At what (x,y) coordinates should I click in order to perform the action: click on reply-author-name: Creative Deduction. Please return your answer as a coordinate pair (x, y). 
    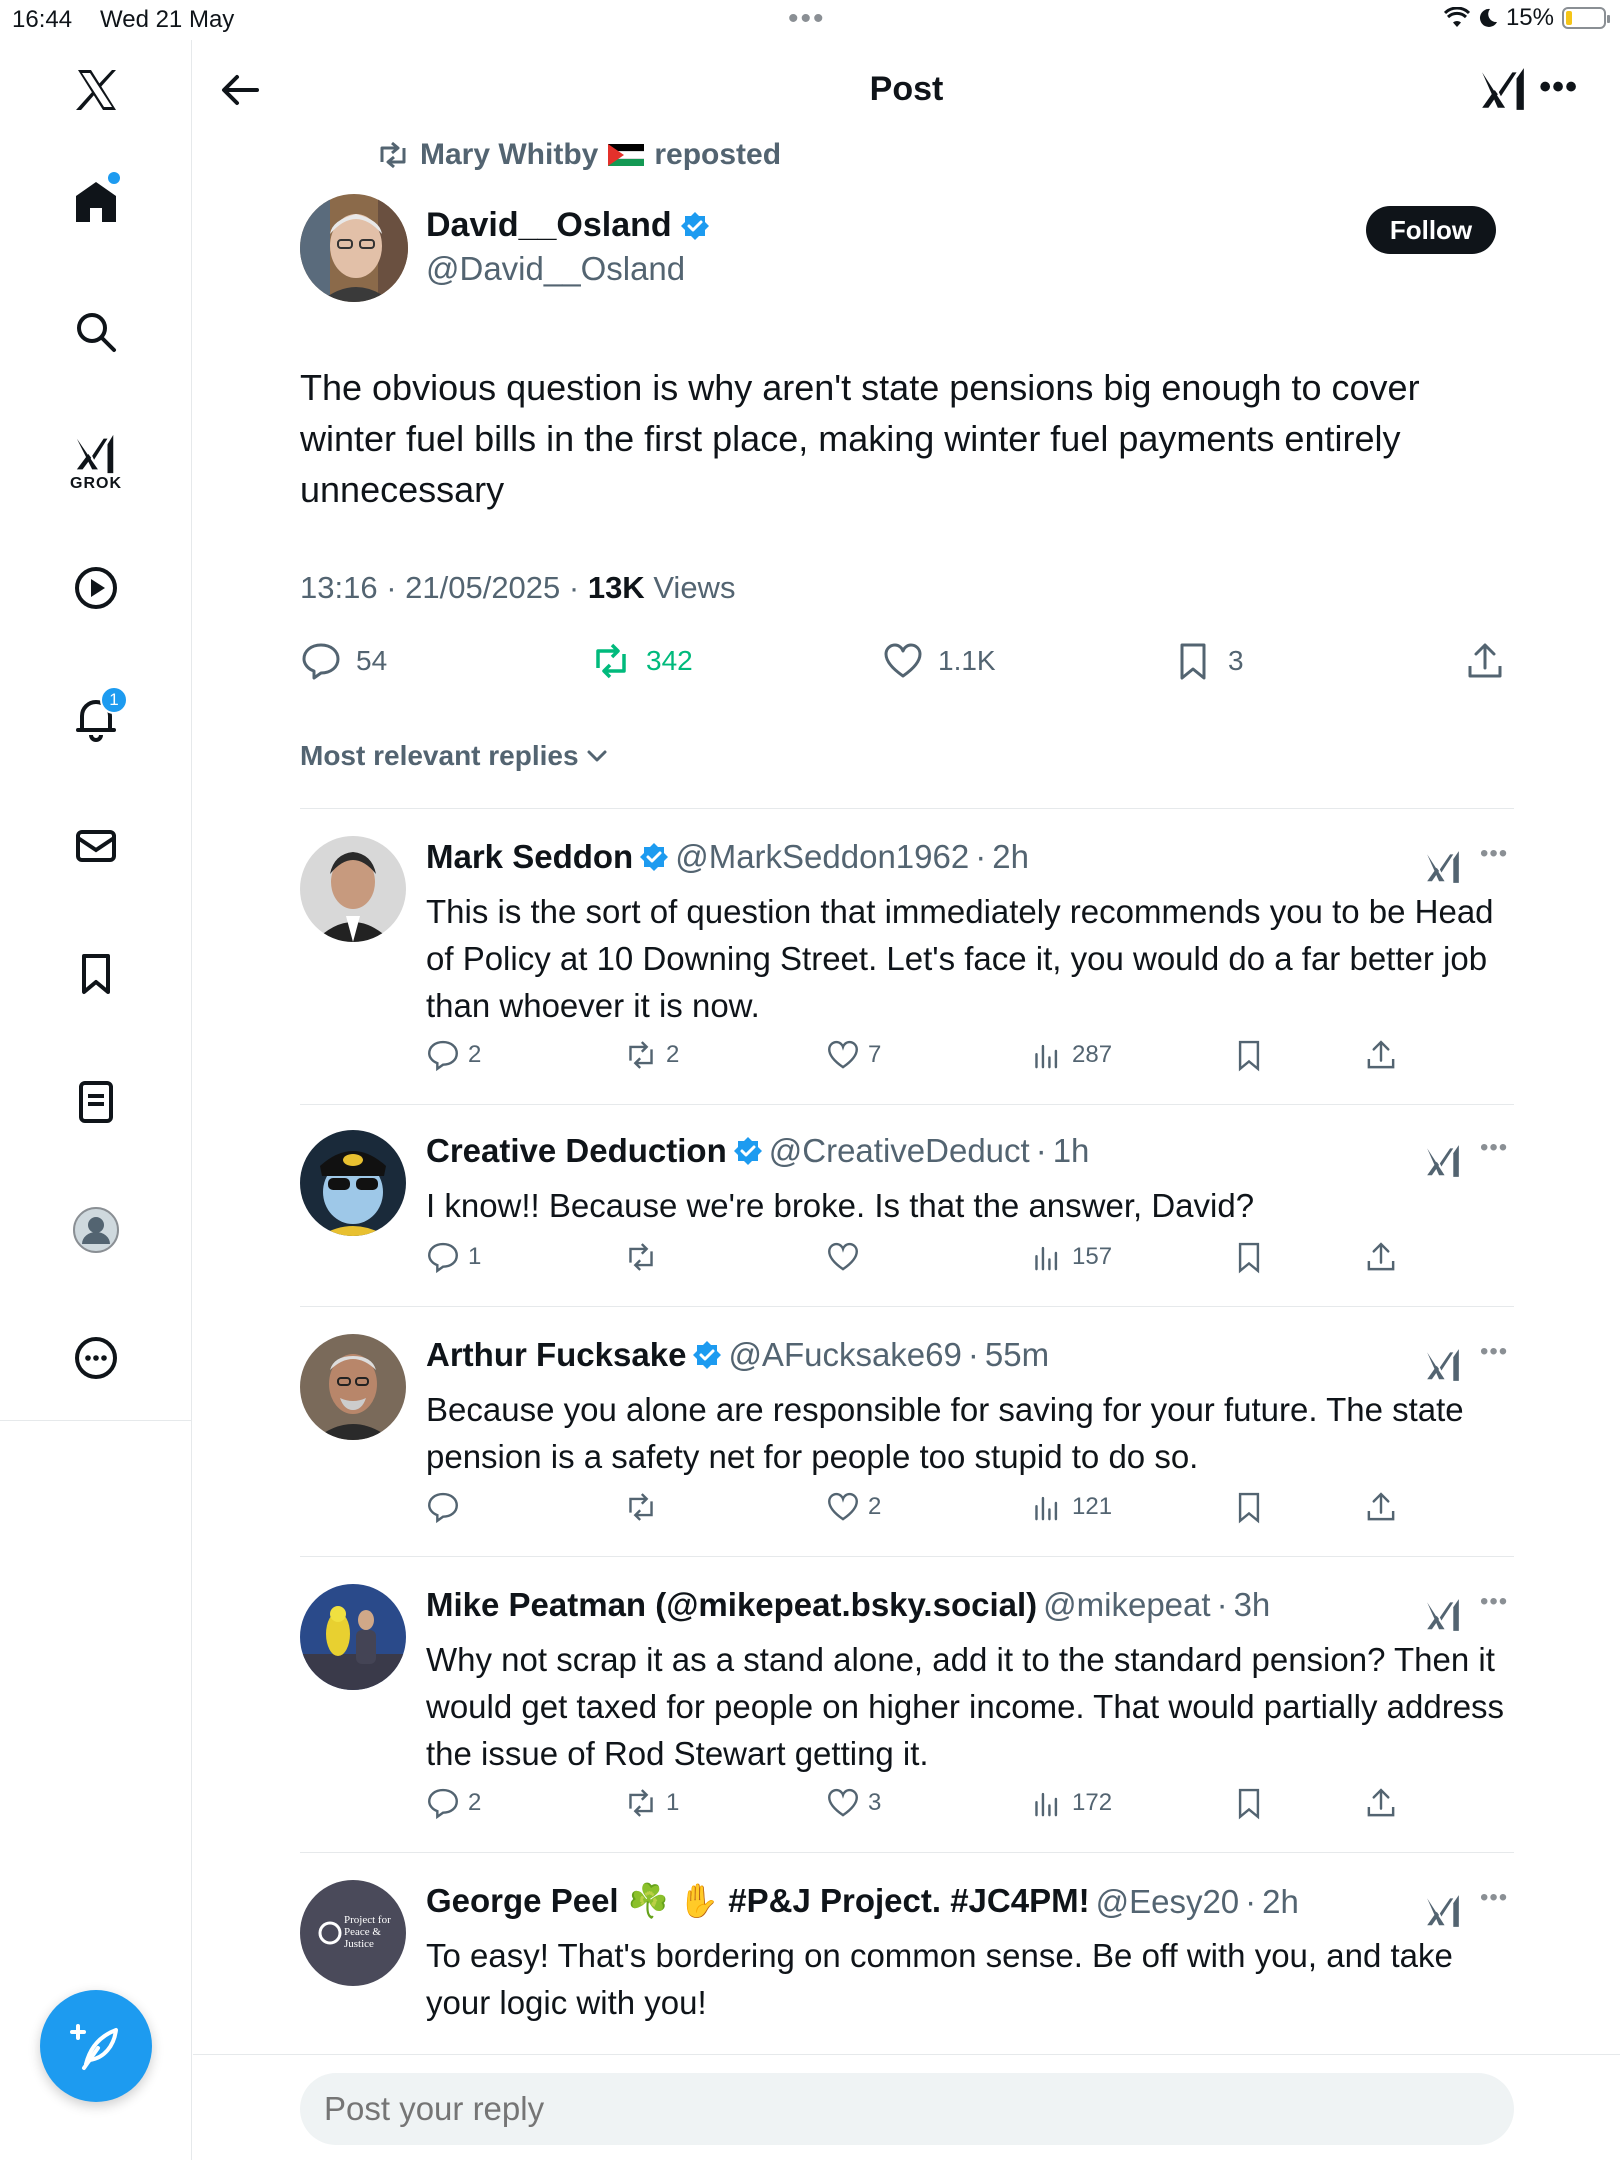
    Looking at the image, I should click on (576, 1151).